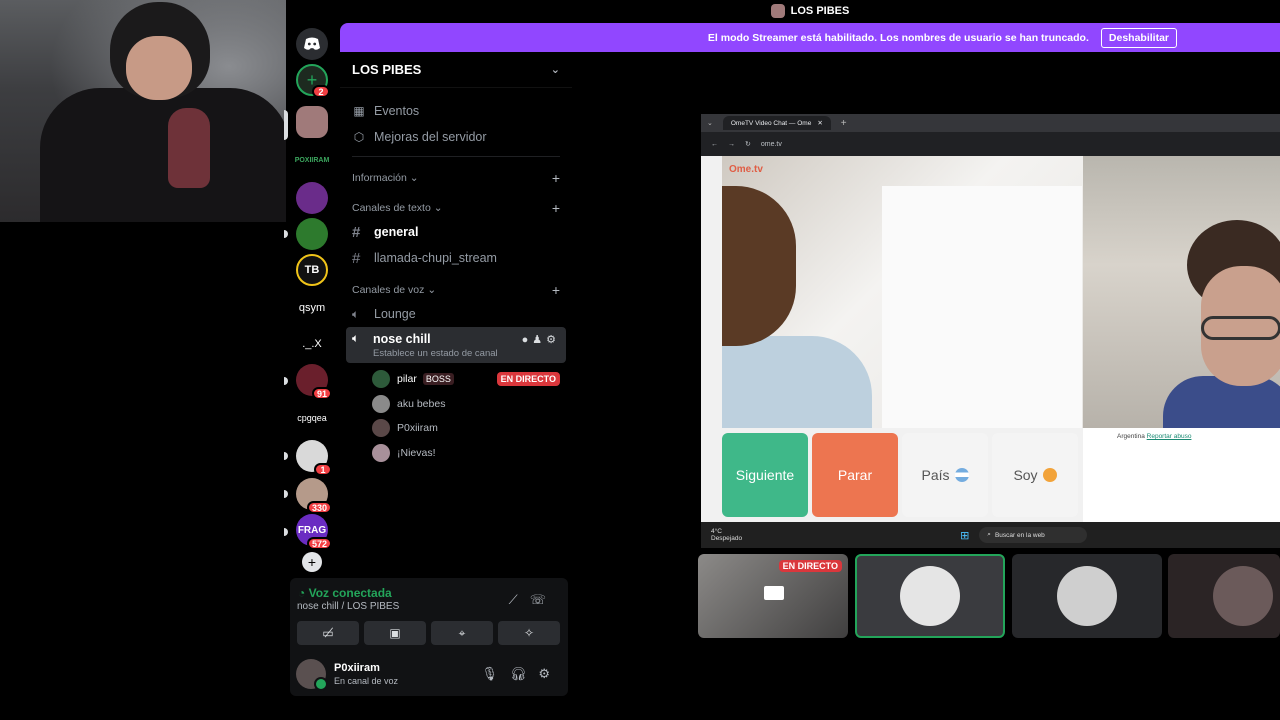  I want to click on forward-icon: →, so click(731, 144).